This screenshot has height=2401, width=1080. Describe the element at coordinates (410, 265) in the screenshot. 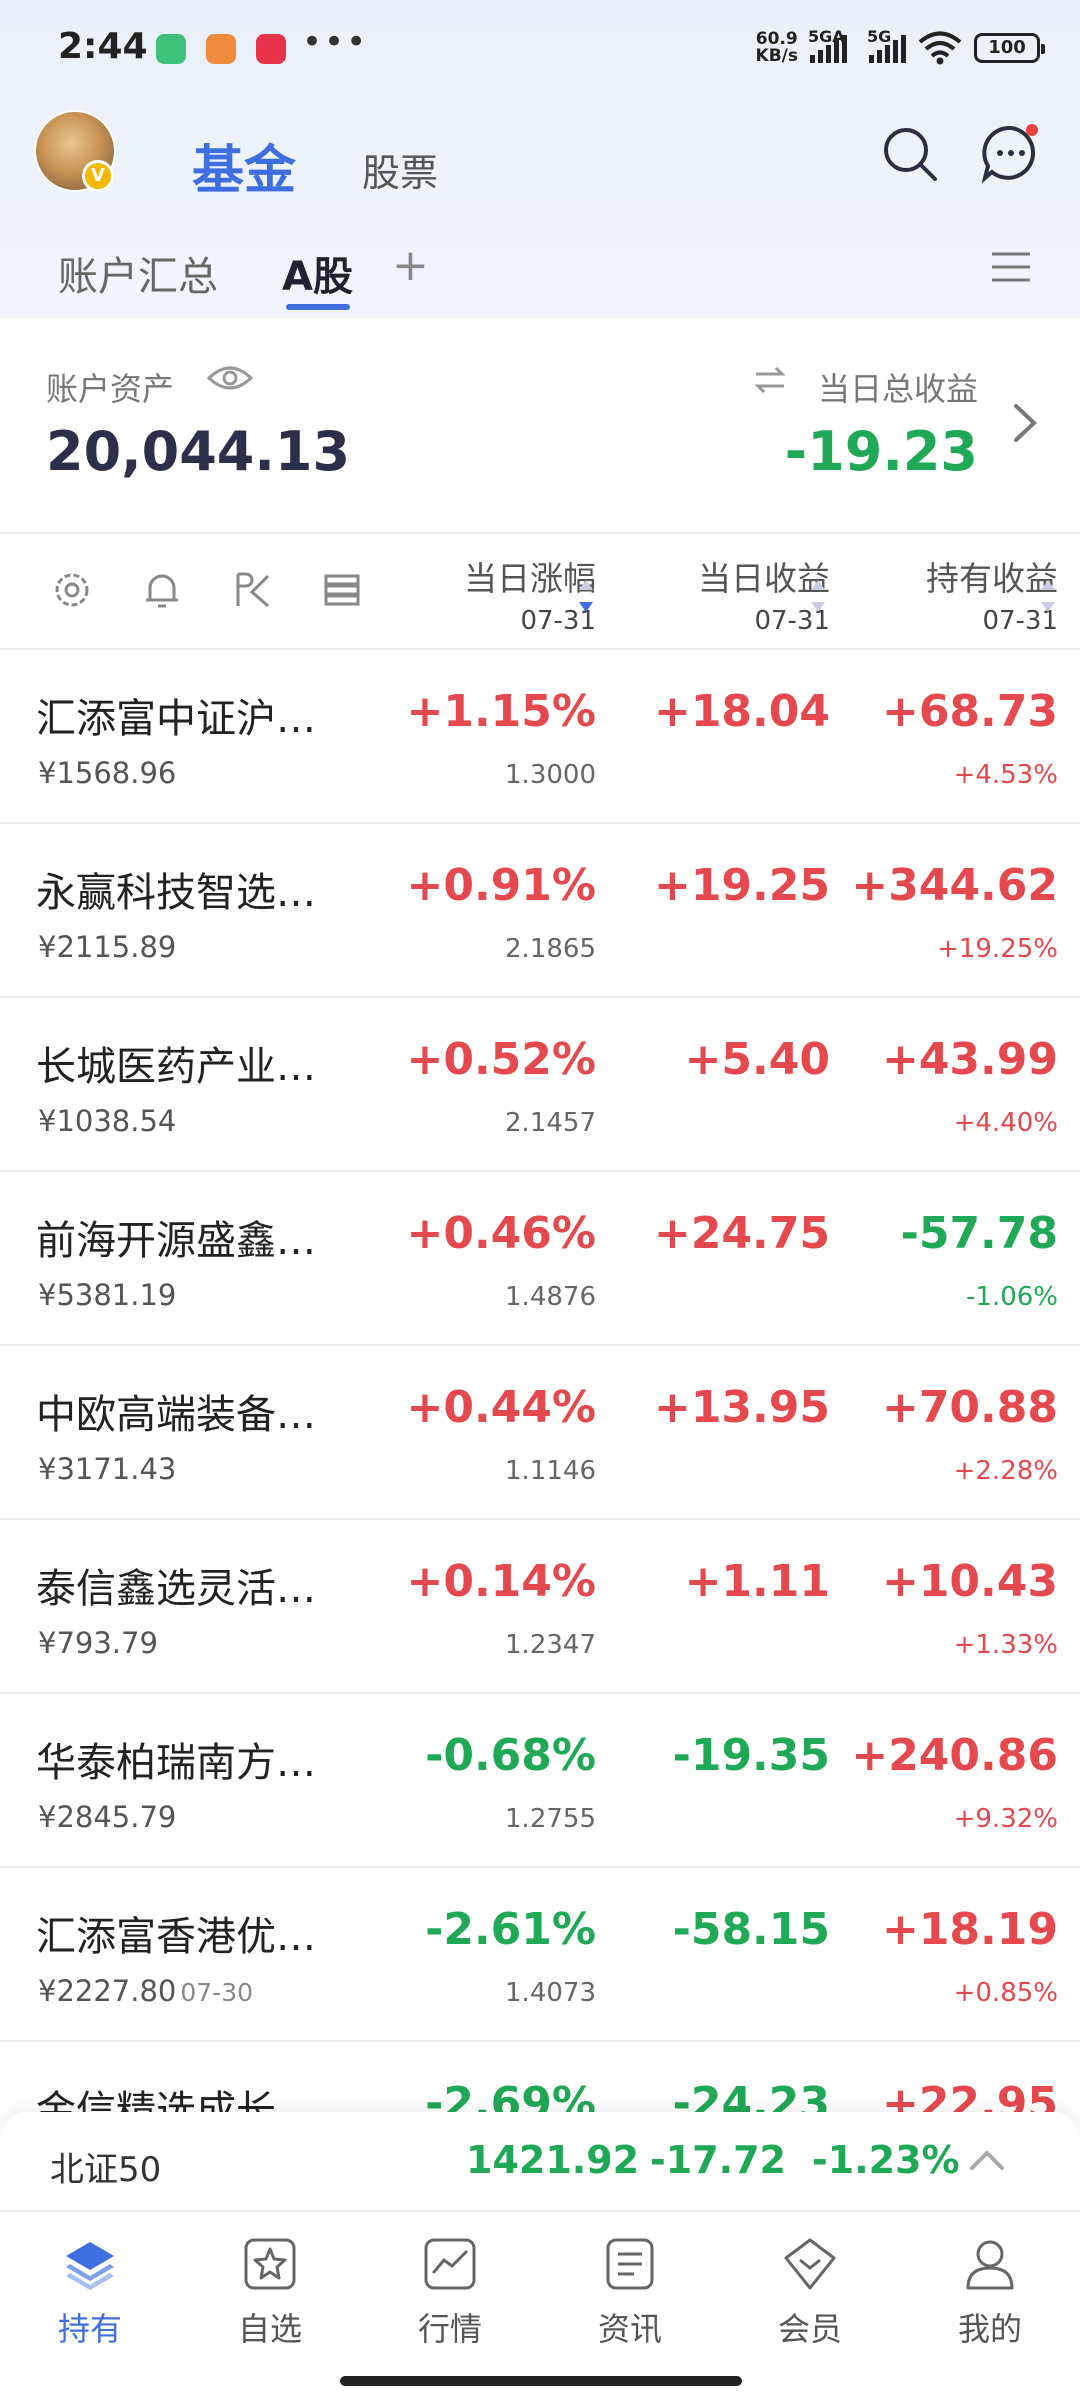

I see `add-tab-button: +` at that location.